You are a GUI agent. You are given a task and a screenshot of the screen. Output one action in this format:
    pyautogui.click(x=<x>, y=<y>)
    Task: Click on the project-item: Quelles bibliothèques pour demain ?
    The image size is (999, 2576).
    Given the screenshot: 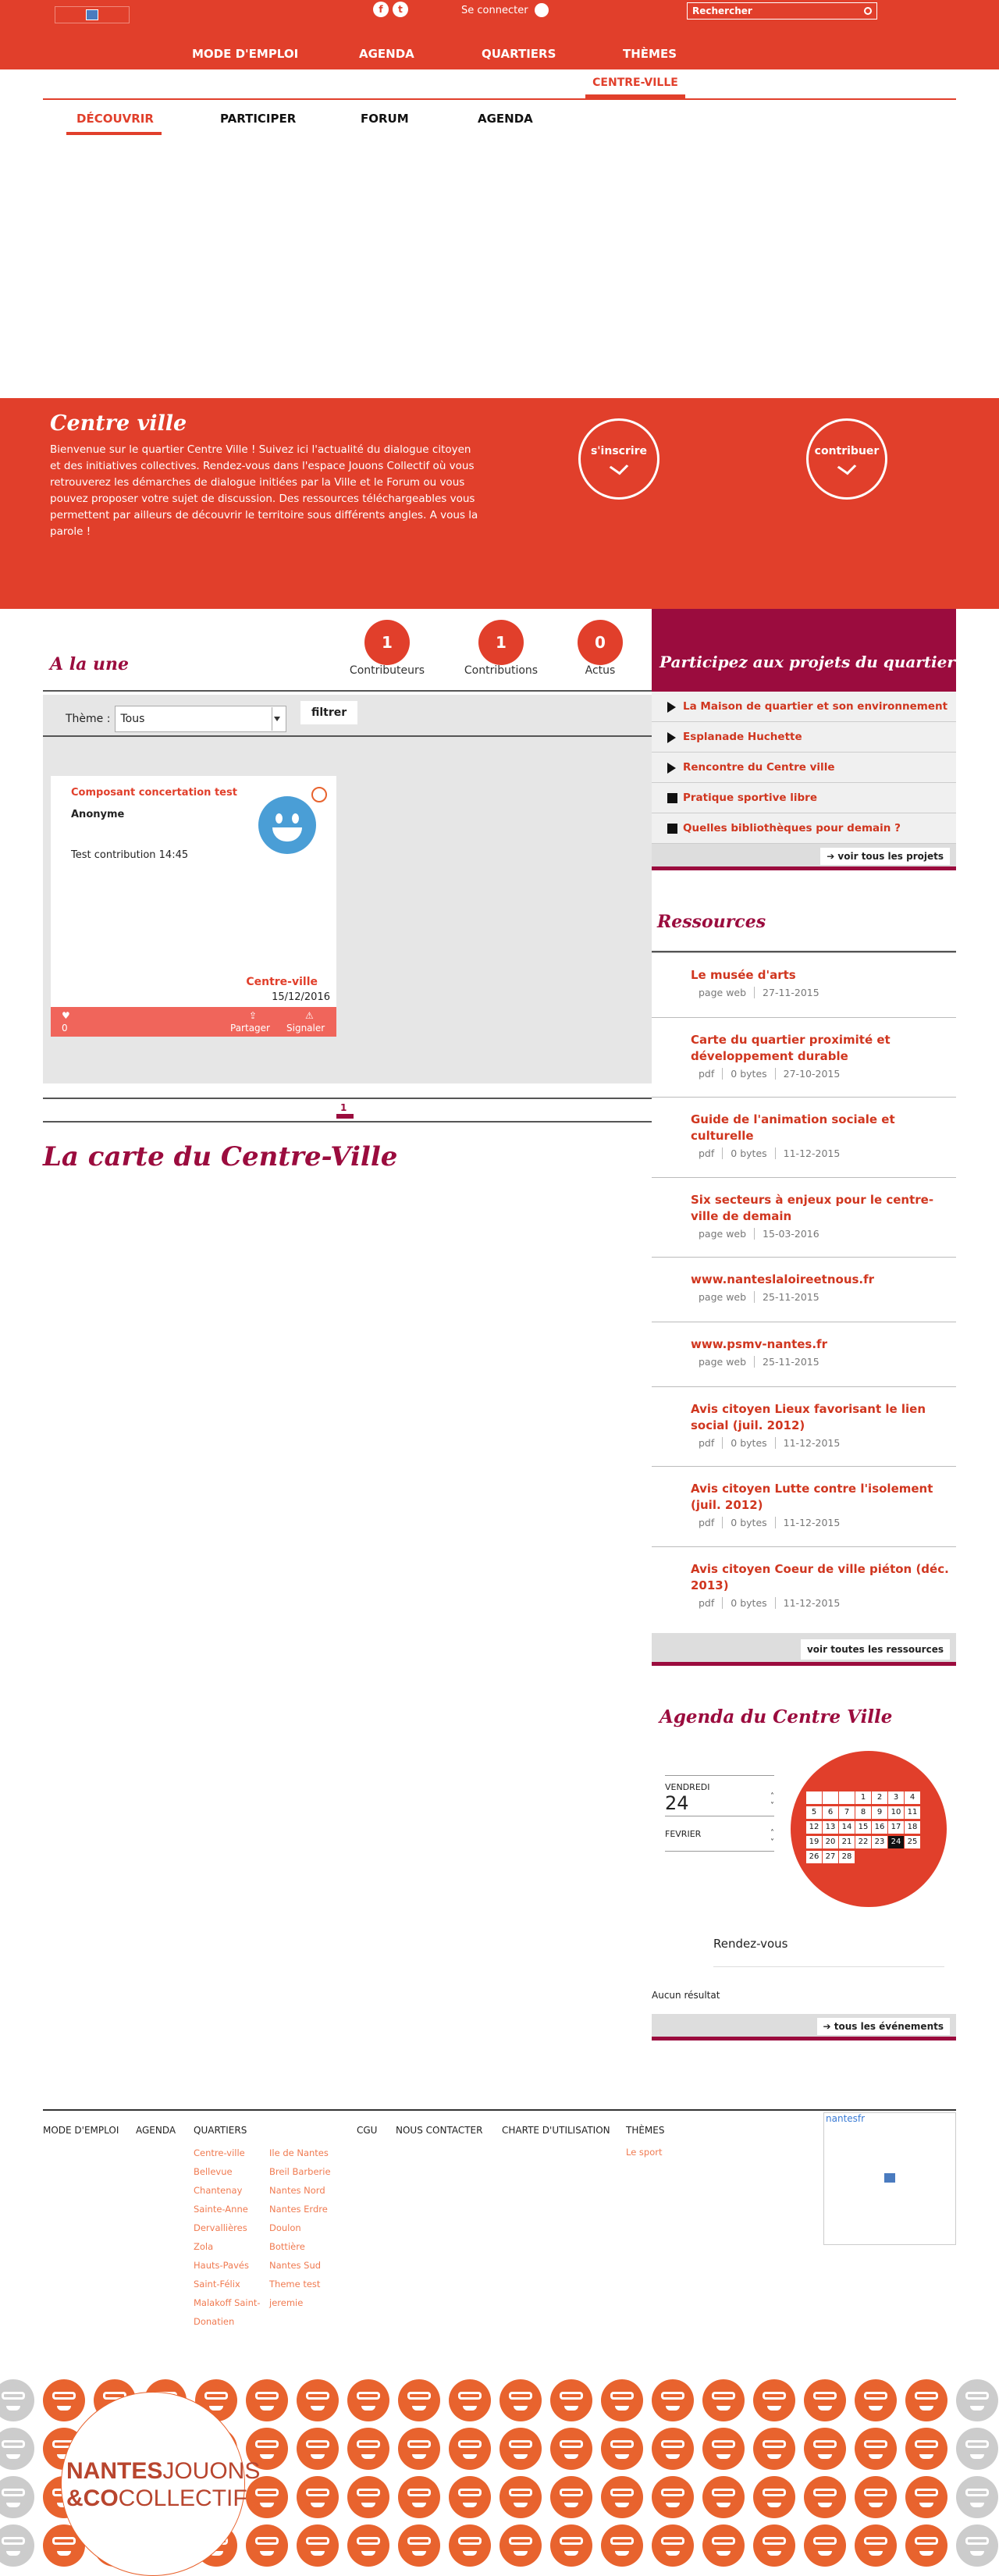 What is the action you would take?
    pyautogui.click(x=804, y=828)
    